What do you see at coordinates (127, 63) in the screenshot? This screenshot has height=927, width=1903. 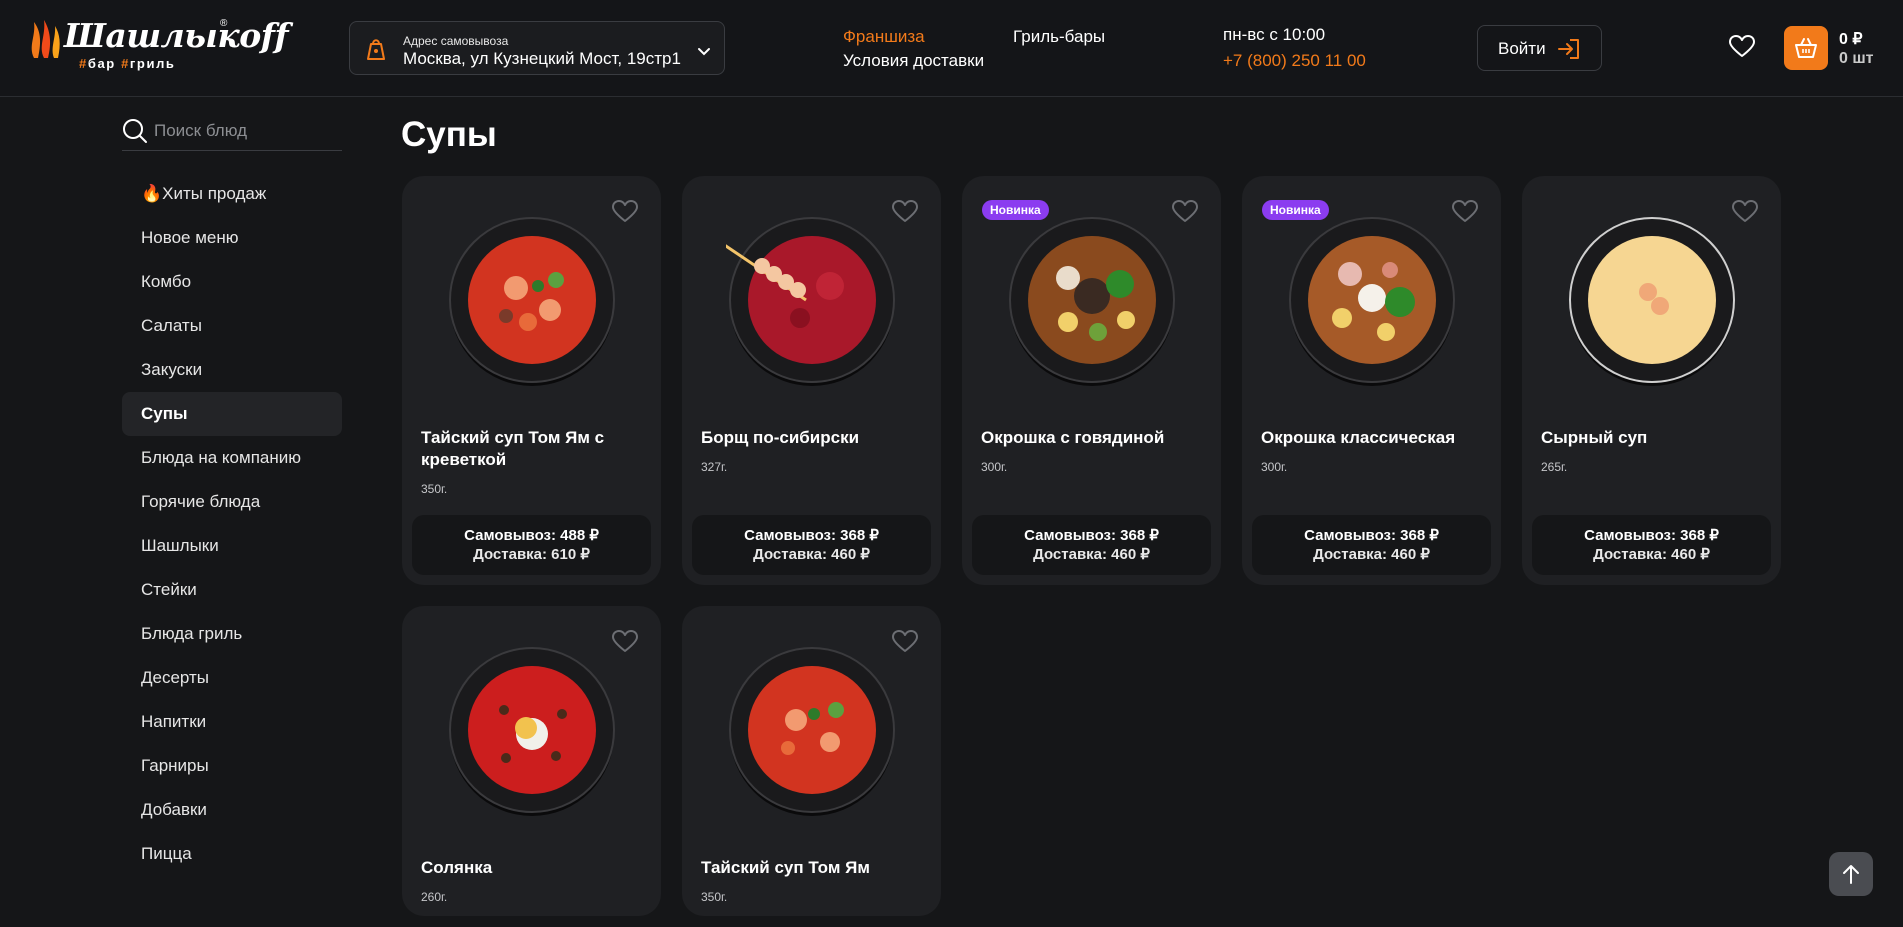 I see `logo-tagline: #бар #гриль` at bounding box center [127, 63].